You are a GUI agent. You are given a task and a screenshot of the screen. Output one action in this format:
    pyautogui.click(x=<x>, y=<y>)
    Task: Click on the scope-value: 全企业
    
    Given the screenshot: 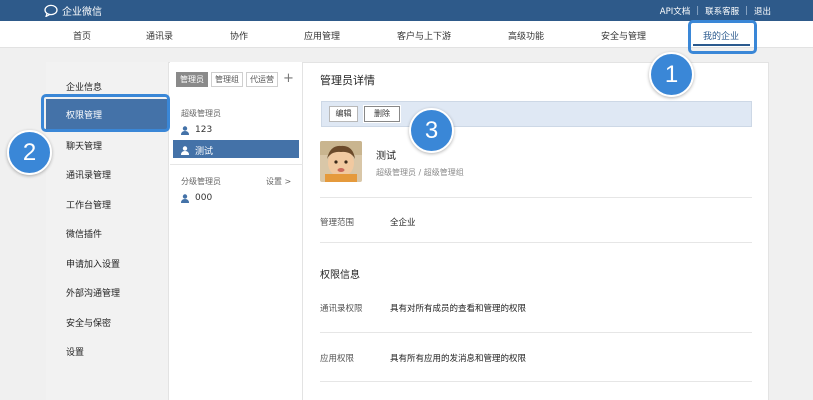 What is the action you would take?
    pyautogui.click(x=403, y=223)
    